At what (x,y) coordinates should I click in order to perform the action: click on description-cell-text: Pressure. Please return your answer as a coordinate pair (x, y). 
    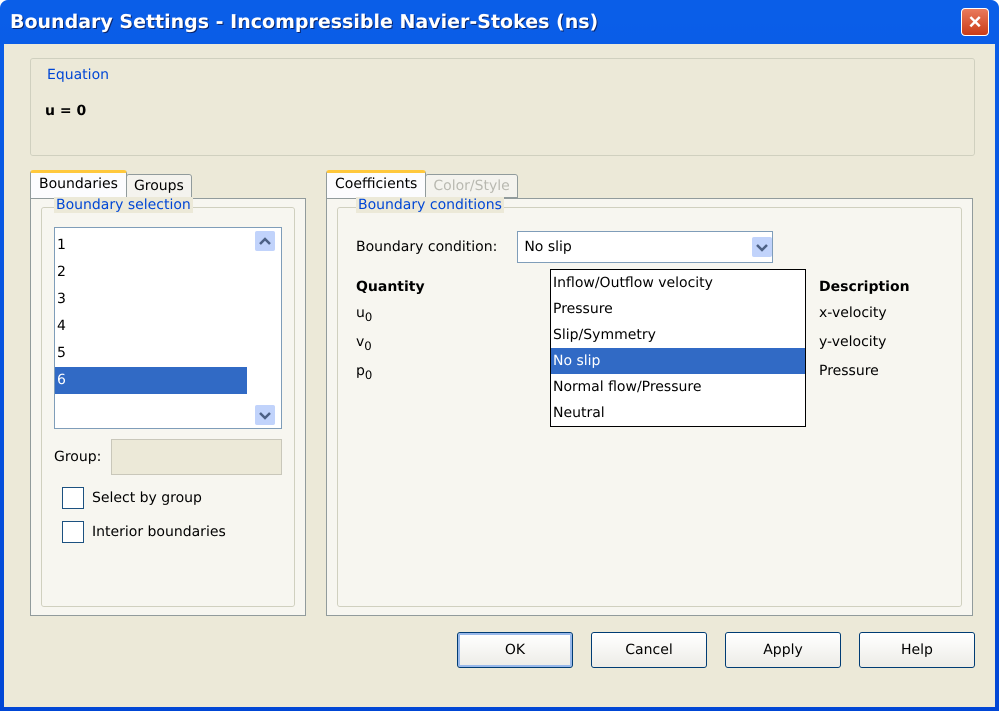
    Looking at the image, I should click on (849, 371).